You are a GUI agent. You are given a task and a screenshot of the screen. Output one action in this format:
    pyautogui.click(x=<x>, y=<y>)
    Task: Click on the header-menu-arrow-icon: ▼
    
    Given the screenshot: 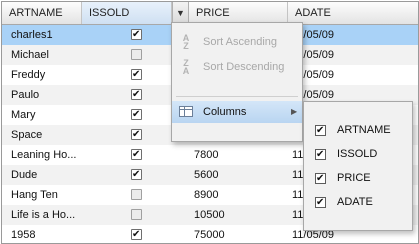 What is the action you would take?
    pyautogui.click(x=180, y=13)
    